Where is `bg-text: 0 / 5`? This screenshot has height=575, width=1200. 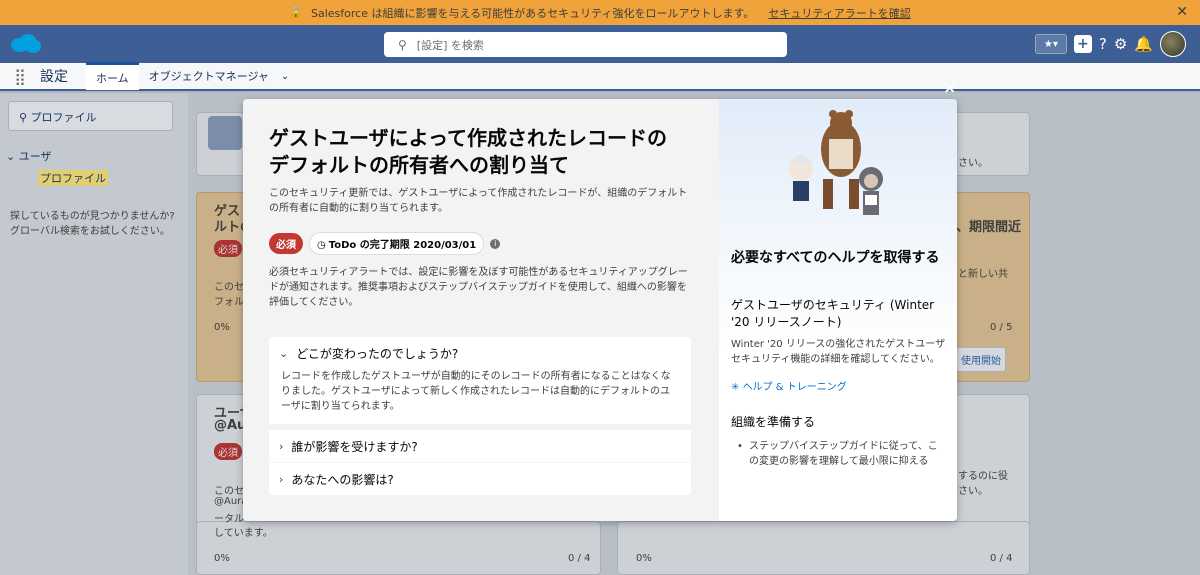 bg-text: 0 / 5 is located at coordinates (1001, 327).